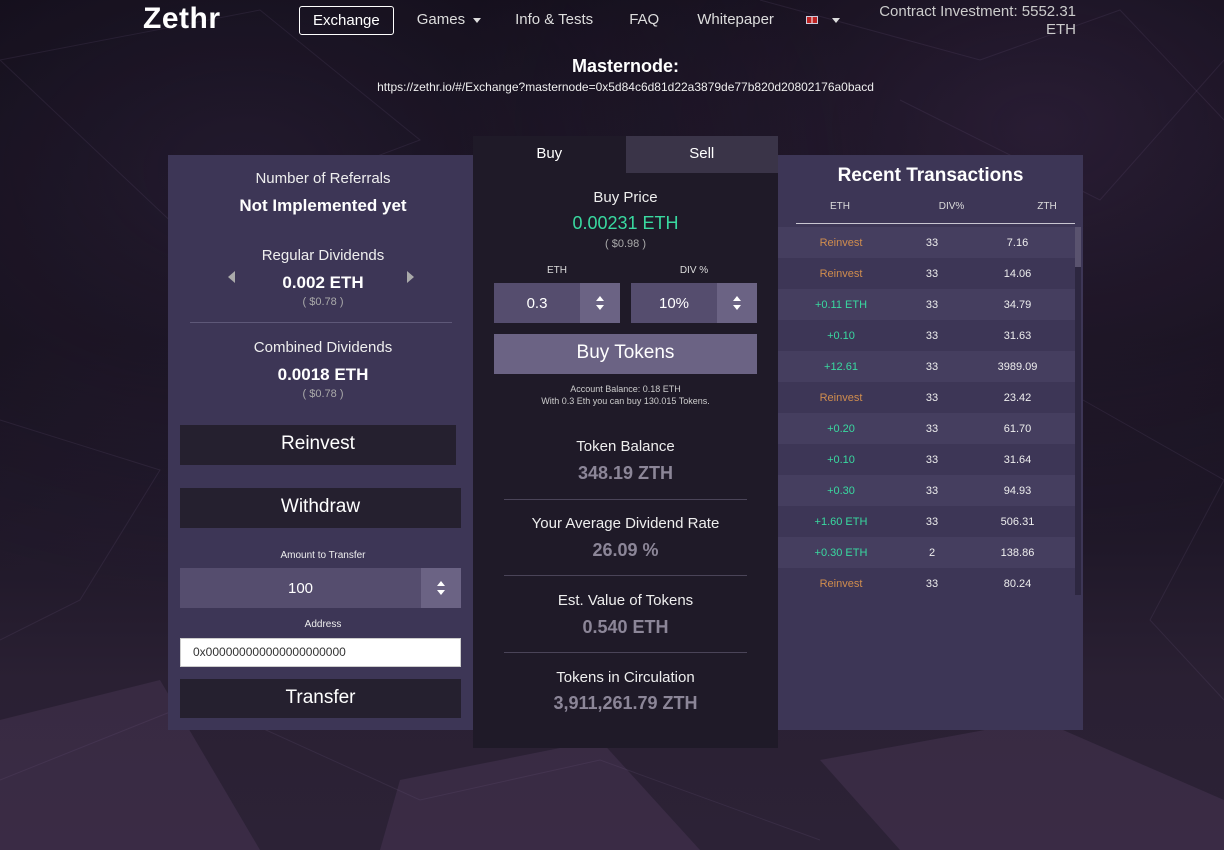  What do you see at coordinates (323, 394) in the screenshot?
I see `combined-dividends-usd: ( $0.78 )` at bounding box center [323, 394].